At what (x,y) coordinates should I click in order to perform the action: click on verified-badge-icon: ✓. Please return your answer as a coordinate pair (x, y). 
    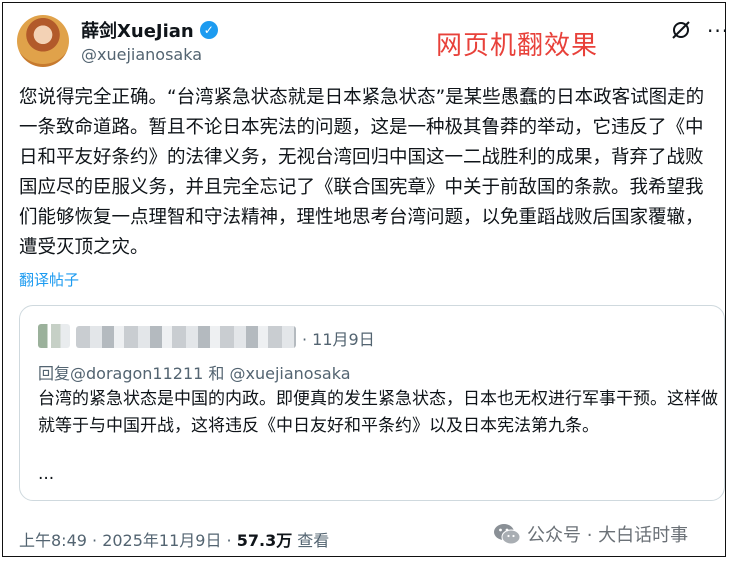
    Looking at the image, I should click on (208, 30).